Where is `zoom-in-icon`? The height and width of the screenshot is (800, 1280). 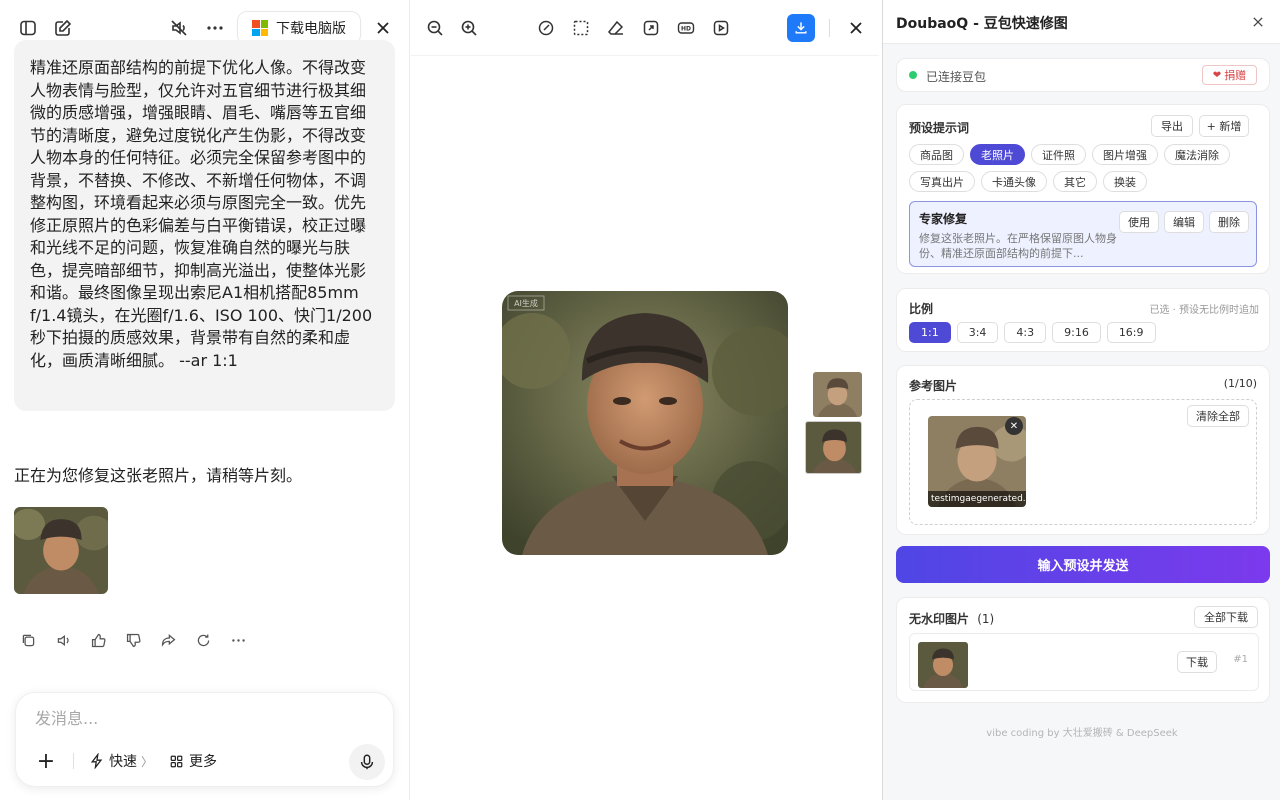
zoom-in-icon is located at coordinates (469, 28).